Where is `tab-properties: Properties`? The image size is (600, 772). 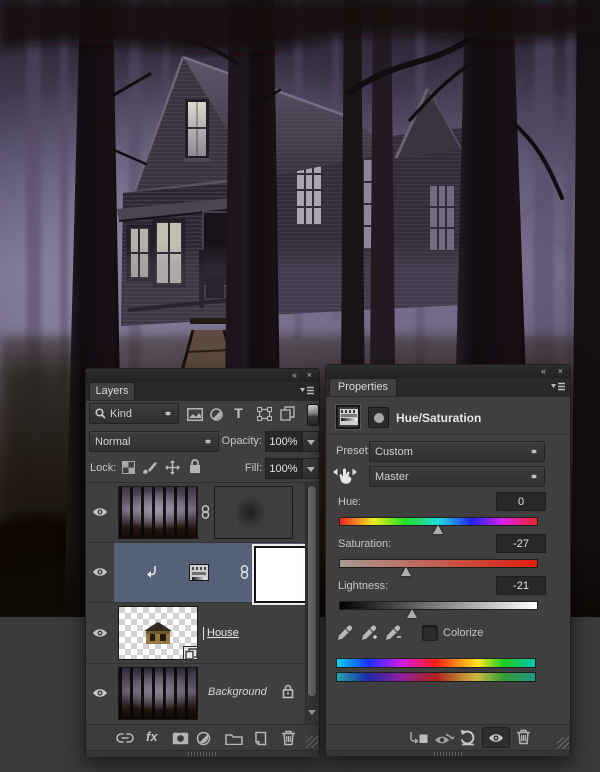
tab-properties: Properties is located at coordinates (363, 387).